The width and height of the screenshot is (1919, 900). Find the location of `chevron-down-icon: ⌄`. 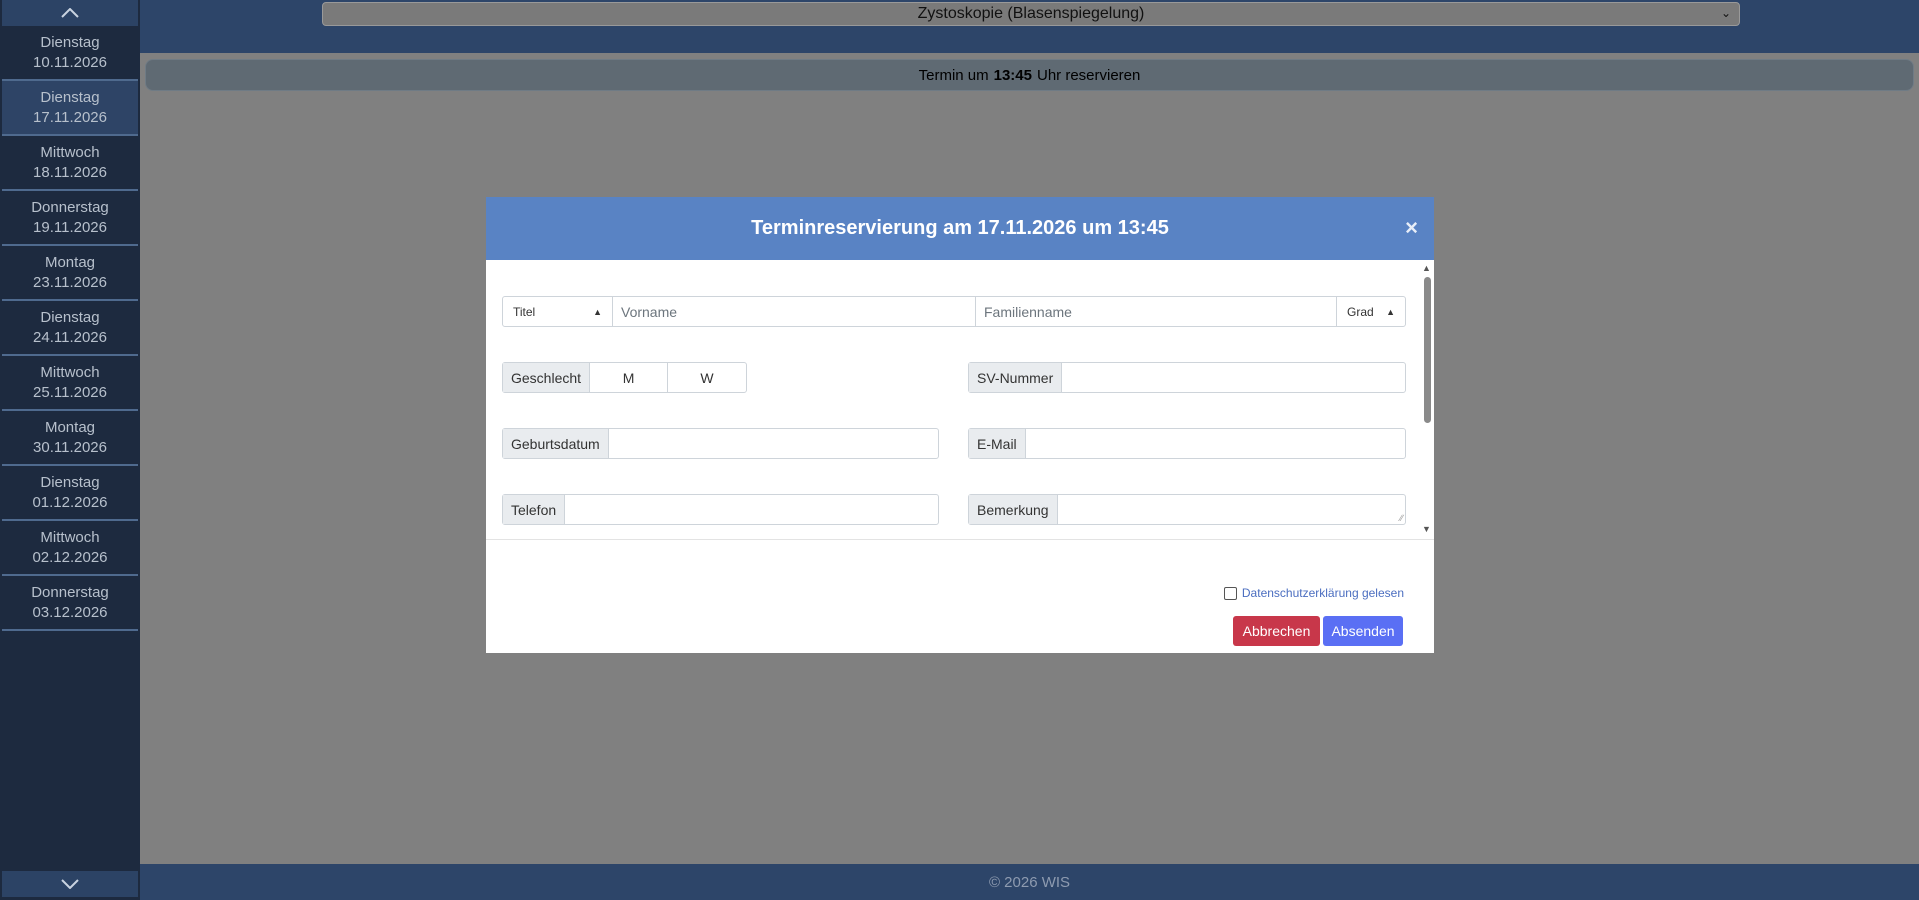

chevron-down-icon: ⌄ is located at coordinates (1725, 13).